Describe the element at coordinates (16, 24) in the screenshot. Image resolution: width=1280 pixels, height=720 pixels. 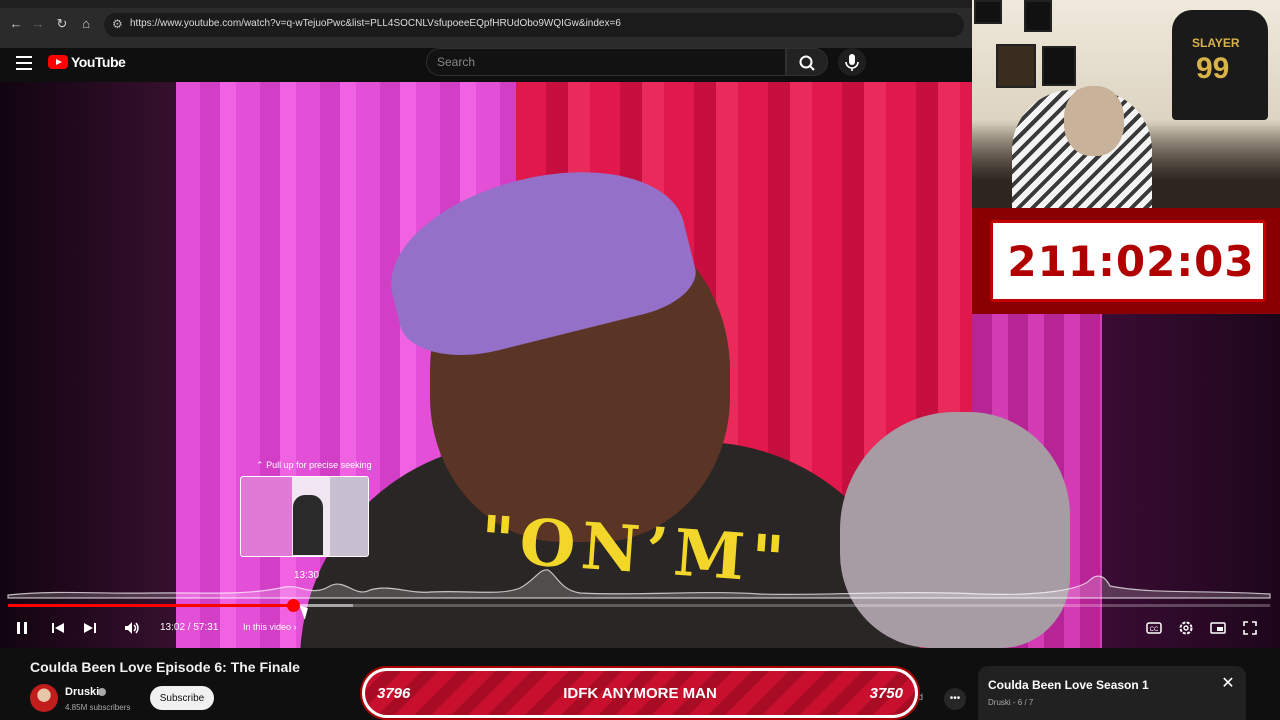
I see `back-icon: ←` at that location.